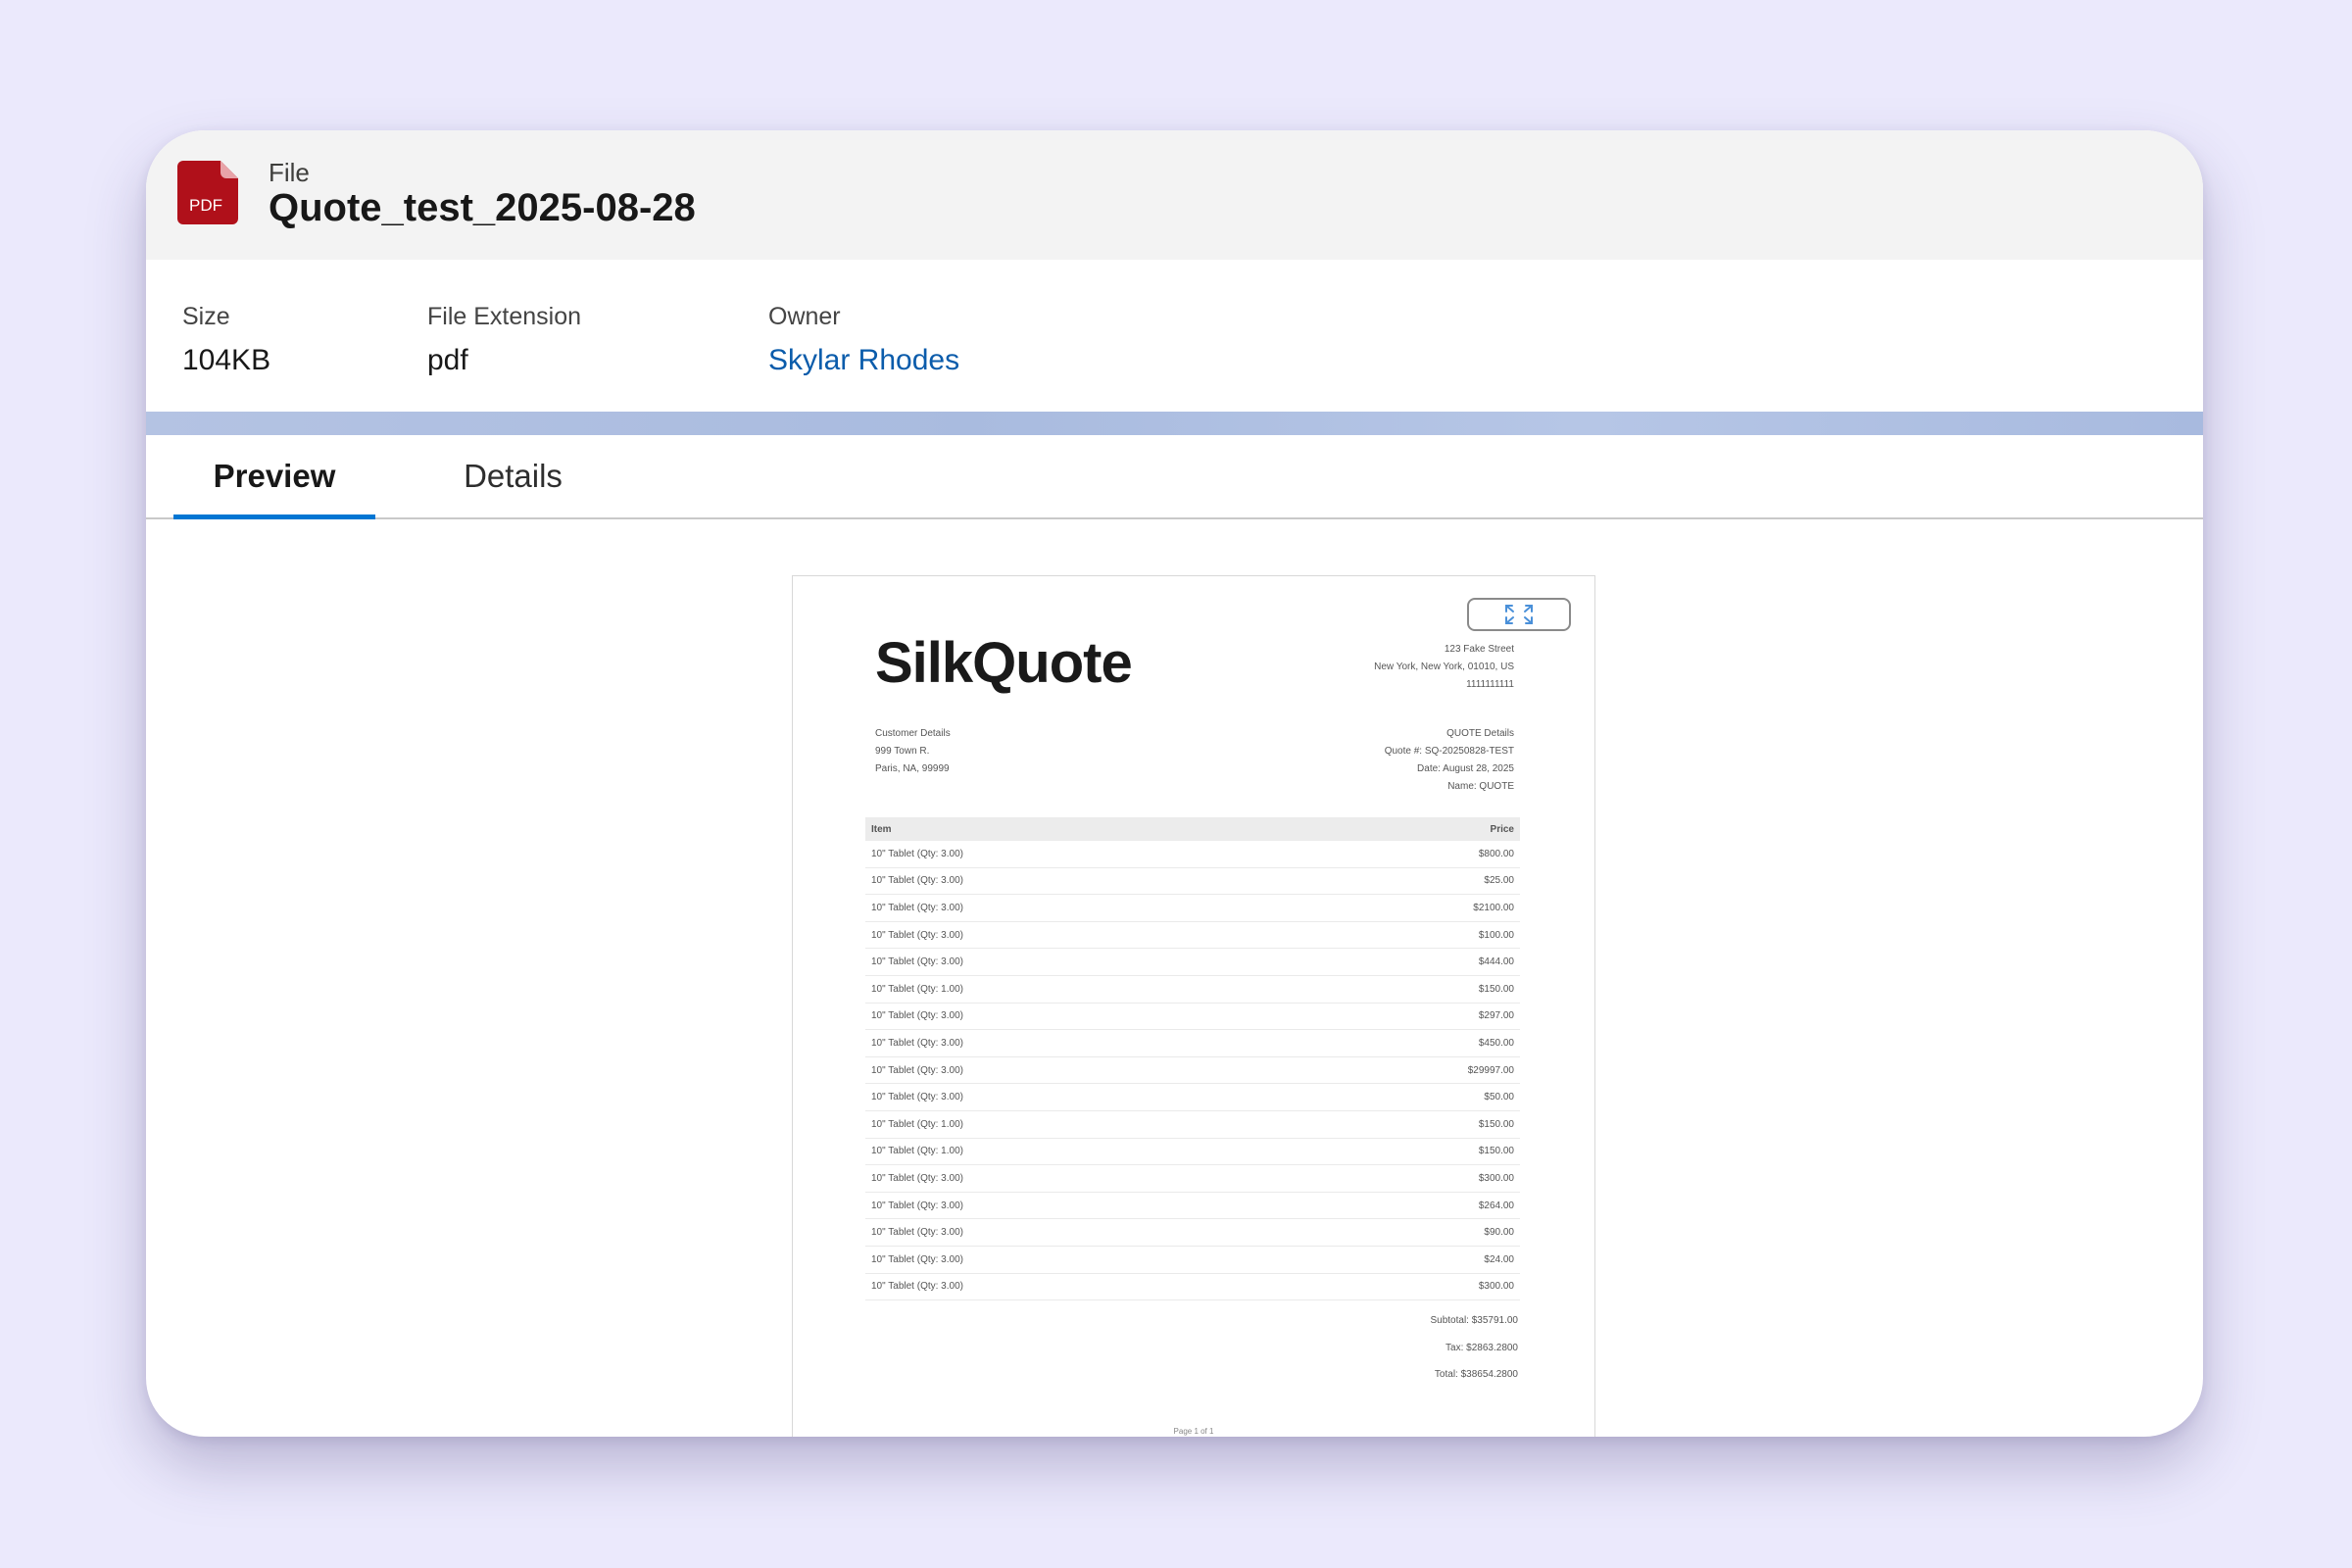  I want to click on owner-field: Owner Skylar Rhodes, so click(863, 340).